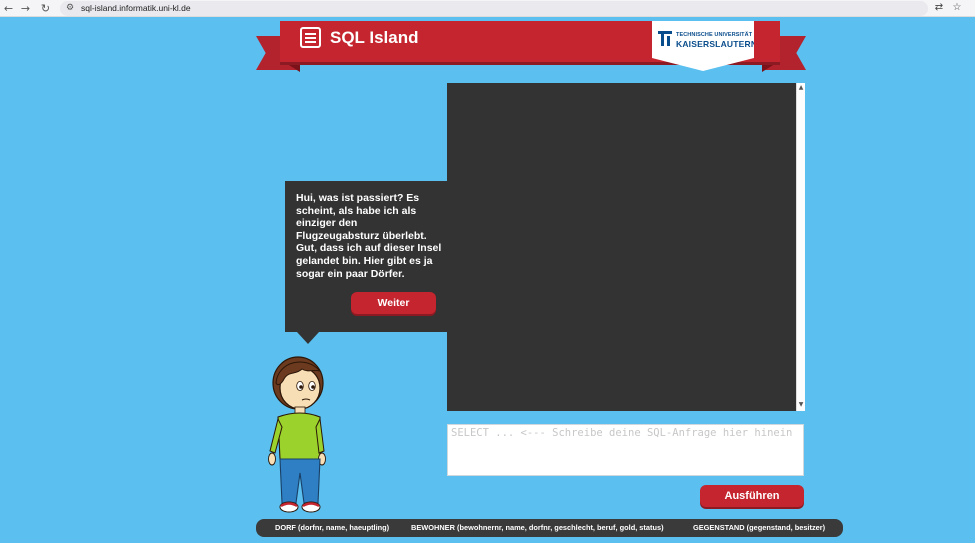 This screenshot has height=543, width=975. Describe the element at coordinates (759, 528) in the screenshot. I see `schema-table-gegenstand: GEGENSTAND (gegenstand, besitzer)` at that location.